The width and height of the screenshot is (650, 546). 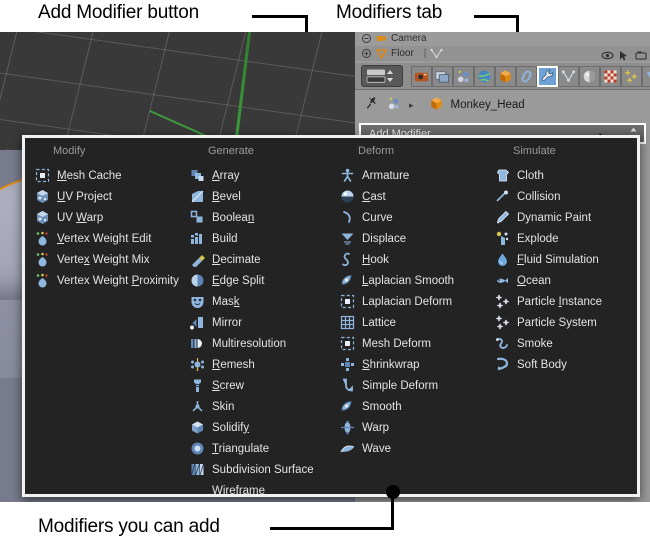 I want to click on properties-tab-render-layers, so click(x=442, y=76).